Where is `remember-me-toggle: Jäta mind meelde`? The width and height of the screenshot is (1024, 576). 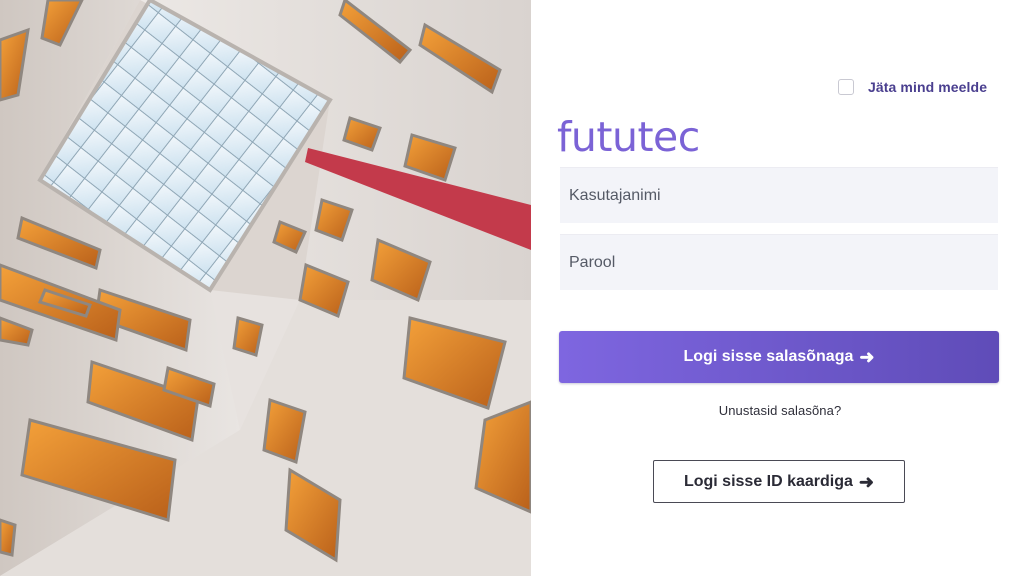 remember-me-toggle: Jäta mind meelde is located at coordinates (912, 87).